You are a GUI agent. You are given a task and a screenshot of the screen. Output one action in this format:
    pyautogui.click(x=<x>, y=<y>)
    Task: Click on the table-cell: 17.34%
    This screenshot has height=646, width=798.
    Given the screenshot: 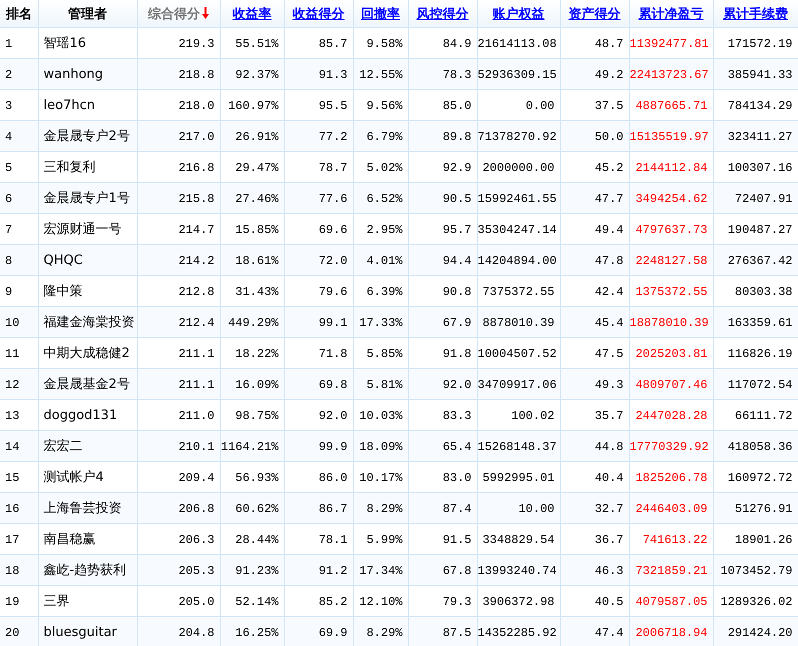 What is the action you would take?
    pyautogui.click(x=380, y=571)
    